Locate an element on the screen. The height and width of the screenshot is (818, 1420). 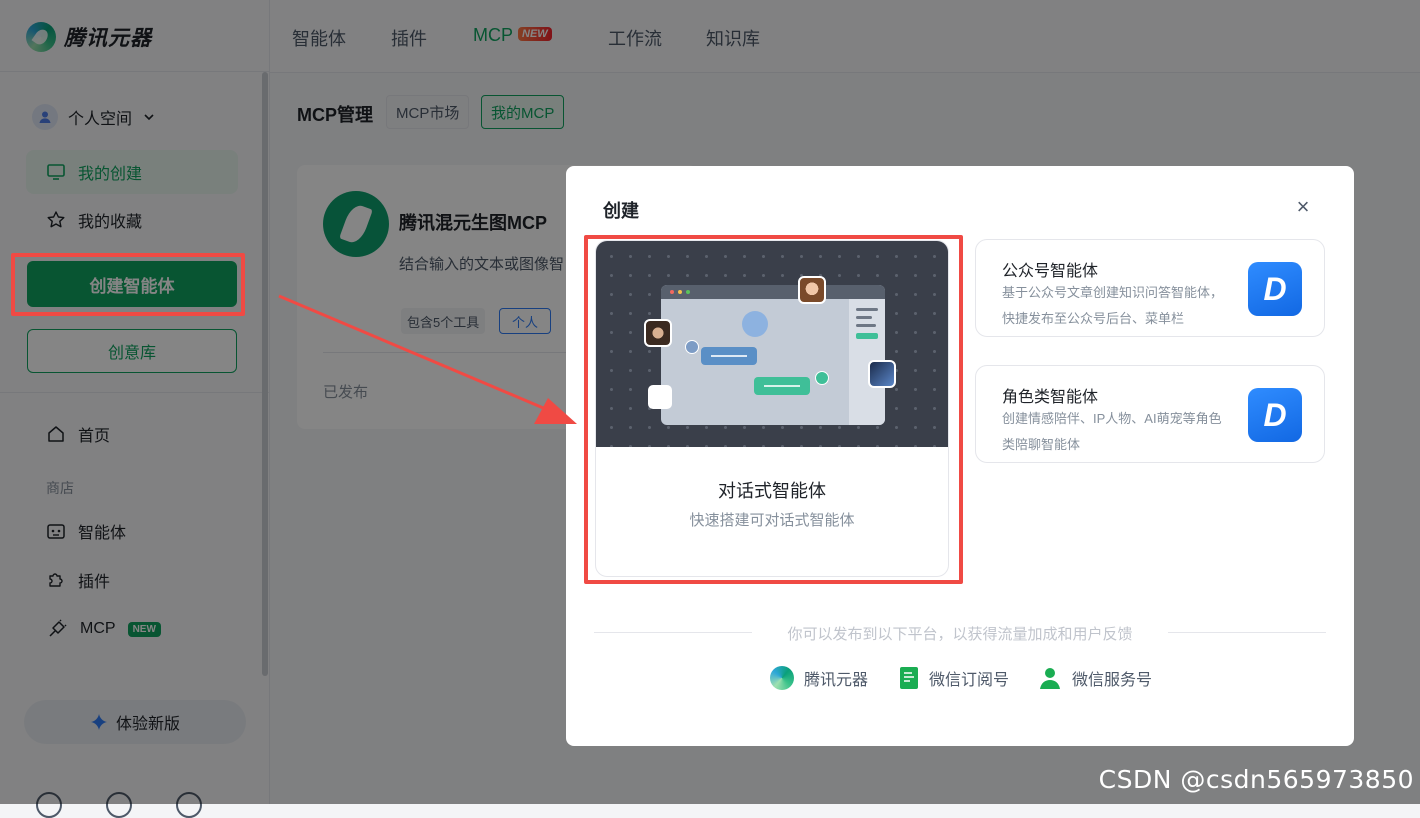
watermark: CSDN @csdn565973850 is located at coordinates (1256, 779).